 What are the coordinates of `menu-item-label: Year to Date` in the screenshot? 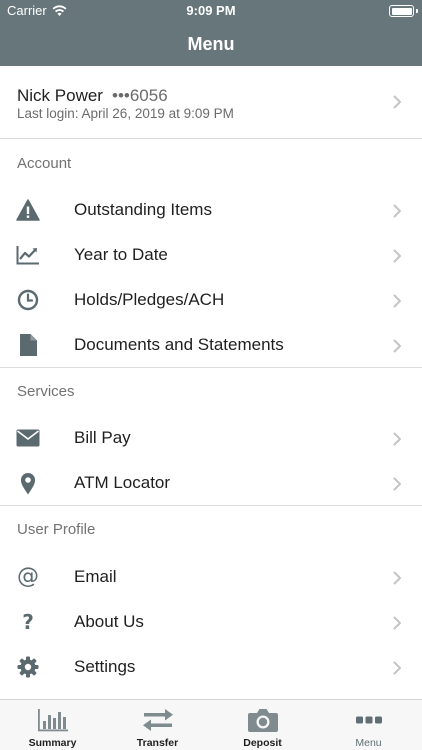 It's located at (121, 254).